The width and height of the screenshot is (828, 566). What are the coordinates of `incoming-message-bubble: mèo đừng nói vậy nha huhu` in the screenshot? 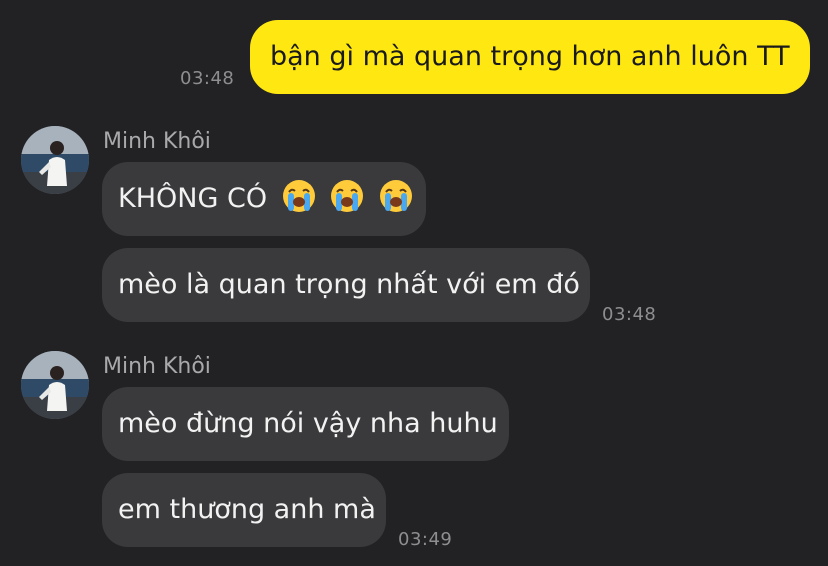 It's located at (305, 424).